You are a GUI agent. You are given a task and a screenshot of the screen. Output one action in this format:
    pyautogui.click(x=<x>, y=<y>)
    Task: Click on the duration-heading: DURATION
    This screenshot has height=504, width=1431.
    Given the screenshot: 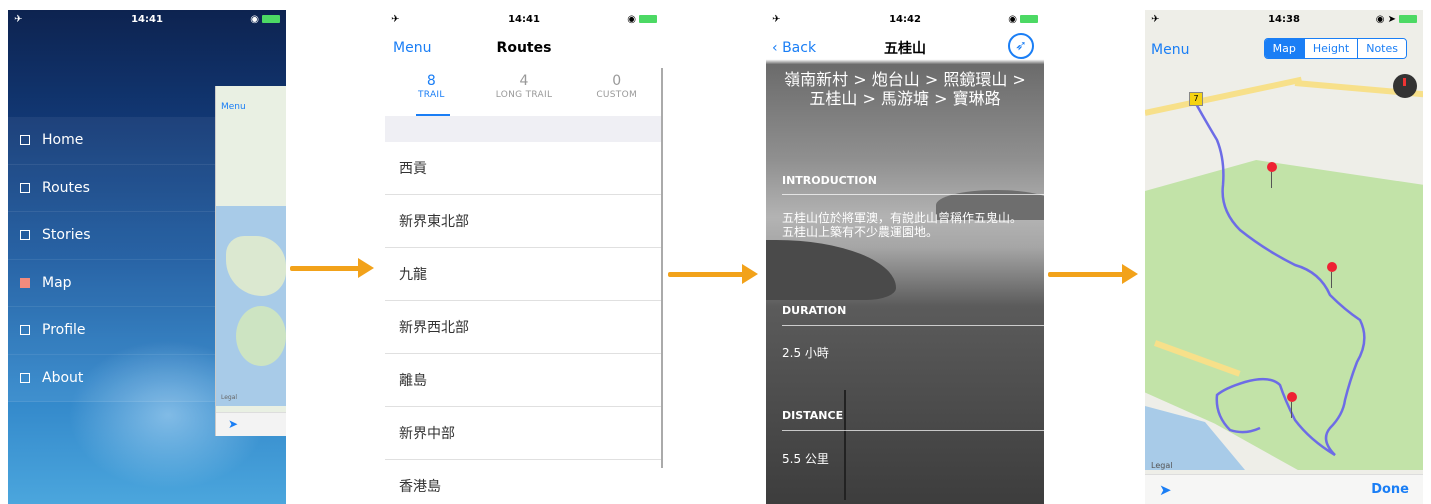 What is the action you would take?
    pyautogui.click(x=814, y=310)
    